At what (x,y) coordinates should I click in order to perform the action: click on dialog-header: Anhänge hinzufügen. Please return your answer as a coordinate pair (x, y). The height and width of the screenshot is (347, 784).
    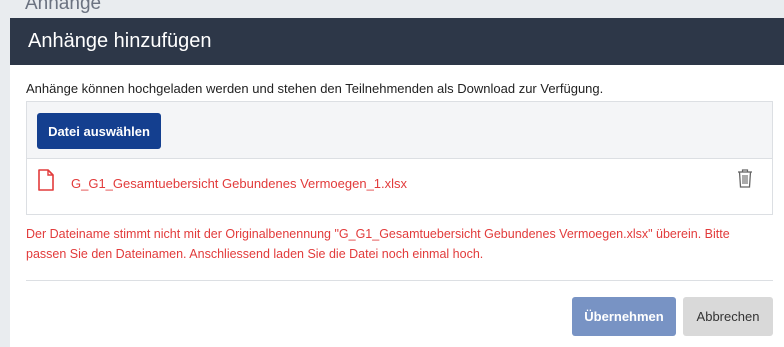
    Looking at the image, I should click on (397, 41).